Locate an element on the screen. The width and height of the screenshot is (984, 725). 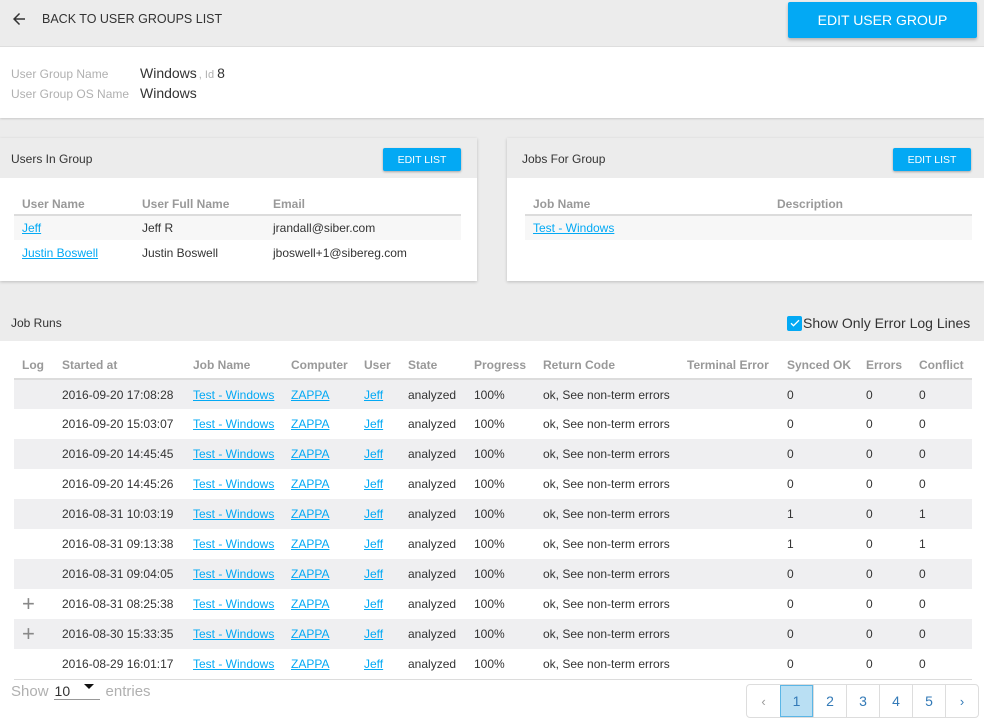
page-size-control: Show 10 entries is located at coordinates (81, 691).